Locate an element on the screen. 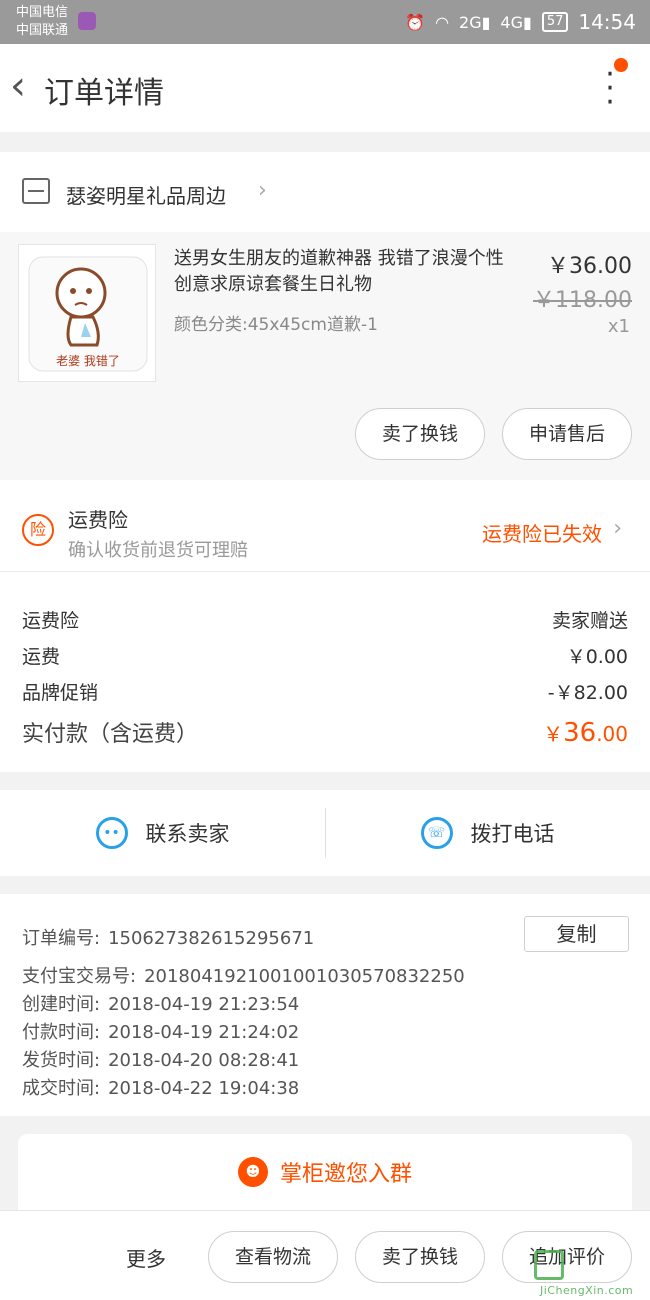  item-title: 送男女生朋友的道歉神器 我错了浪漫个性创意求原谅套餐生日礼物 is located at coordinates (344, 272).